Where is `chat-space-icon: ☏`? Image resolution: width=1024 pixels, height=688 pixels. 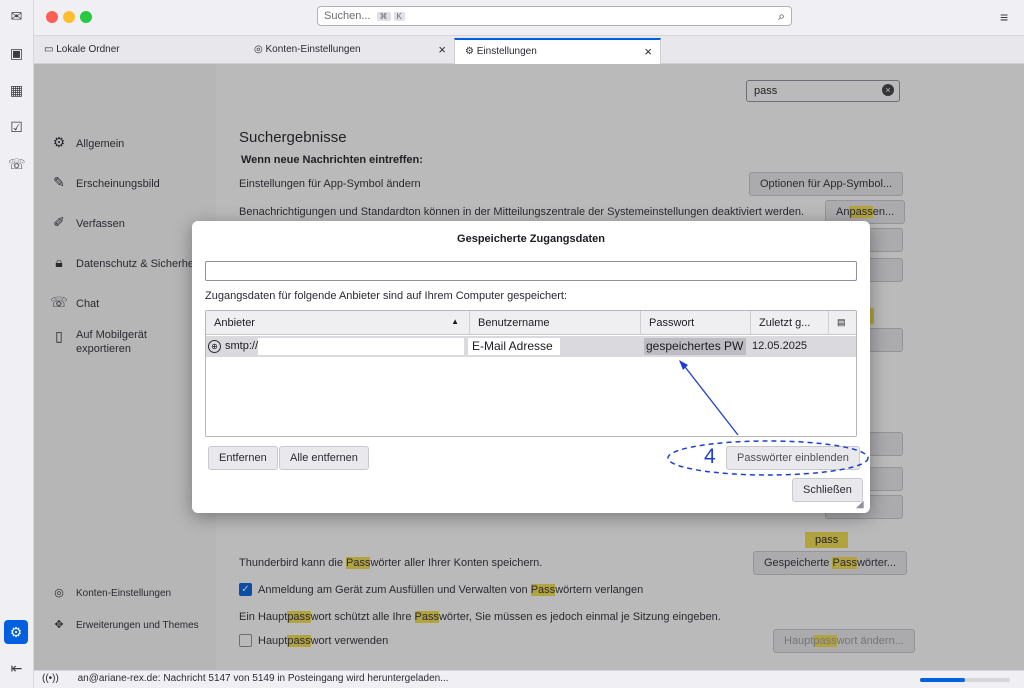 chat-space-icon: ☏ is located at coordinates (17, 164).